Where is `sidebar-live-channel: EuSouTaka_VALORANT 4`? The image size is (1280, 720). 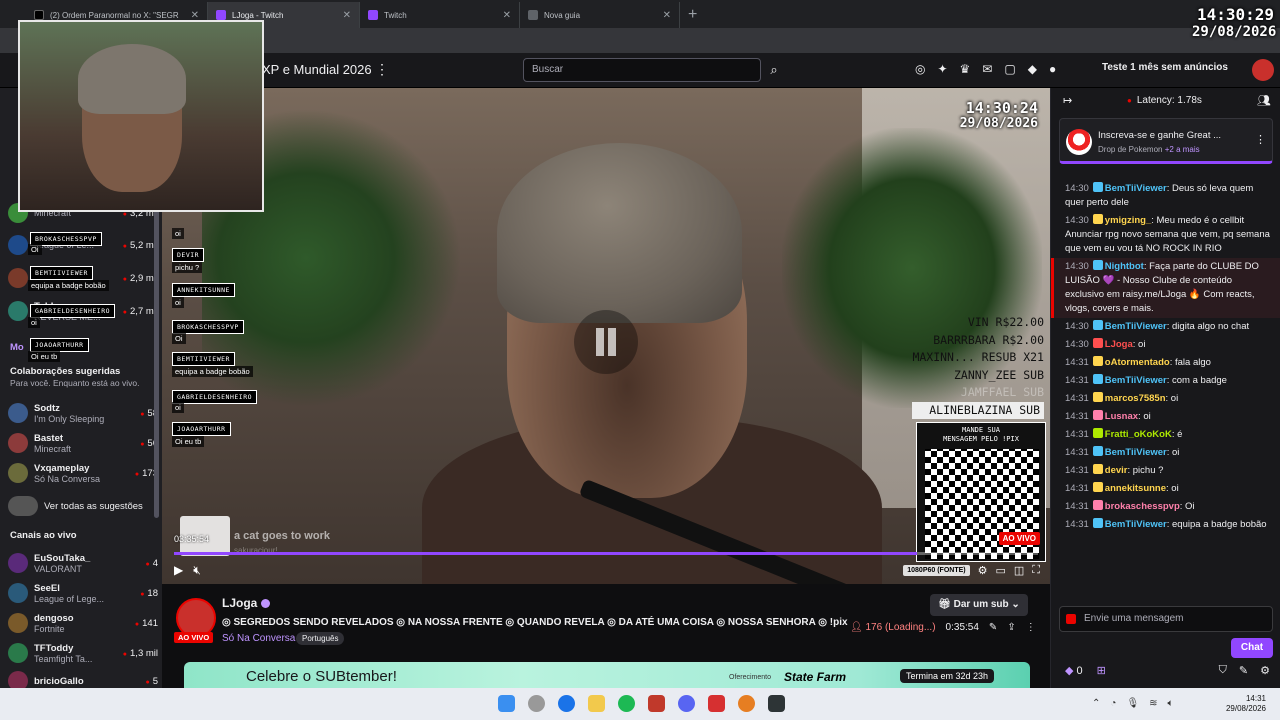
sidebar-live-channel: EuSouTaka_VALORANT 4 is located at coordinates (83, 563).